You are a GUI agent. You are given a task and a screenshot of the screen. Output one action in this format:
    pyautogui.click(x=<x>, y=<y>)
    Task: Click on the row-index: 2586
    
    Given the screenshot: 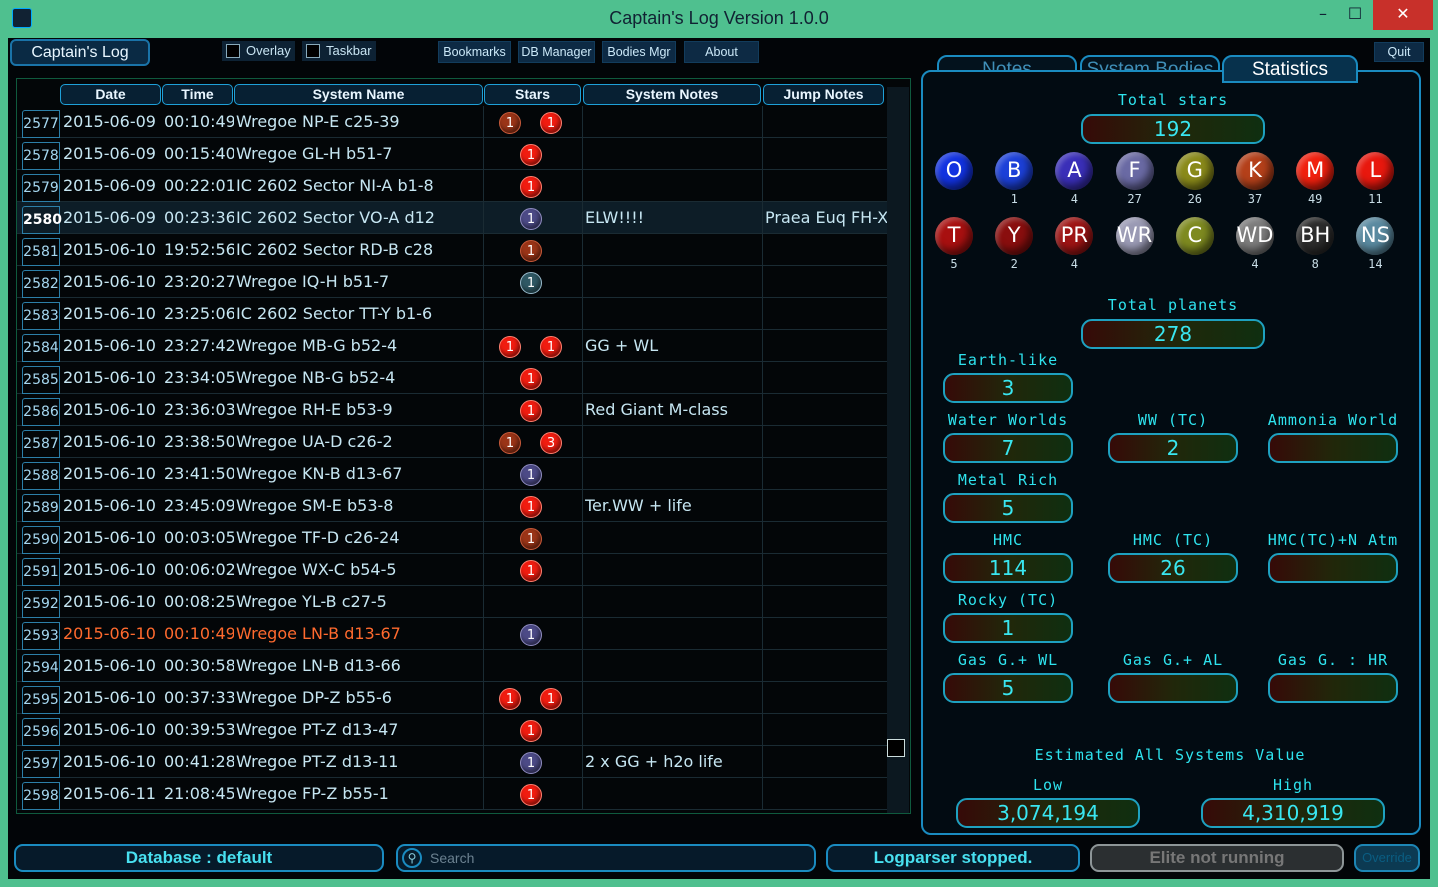 What is the action you would take?
    pyautogui.click(x=41, y=412)
    